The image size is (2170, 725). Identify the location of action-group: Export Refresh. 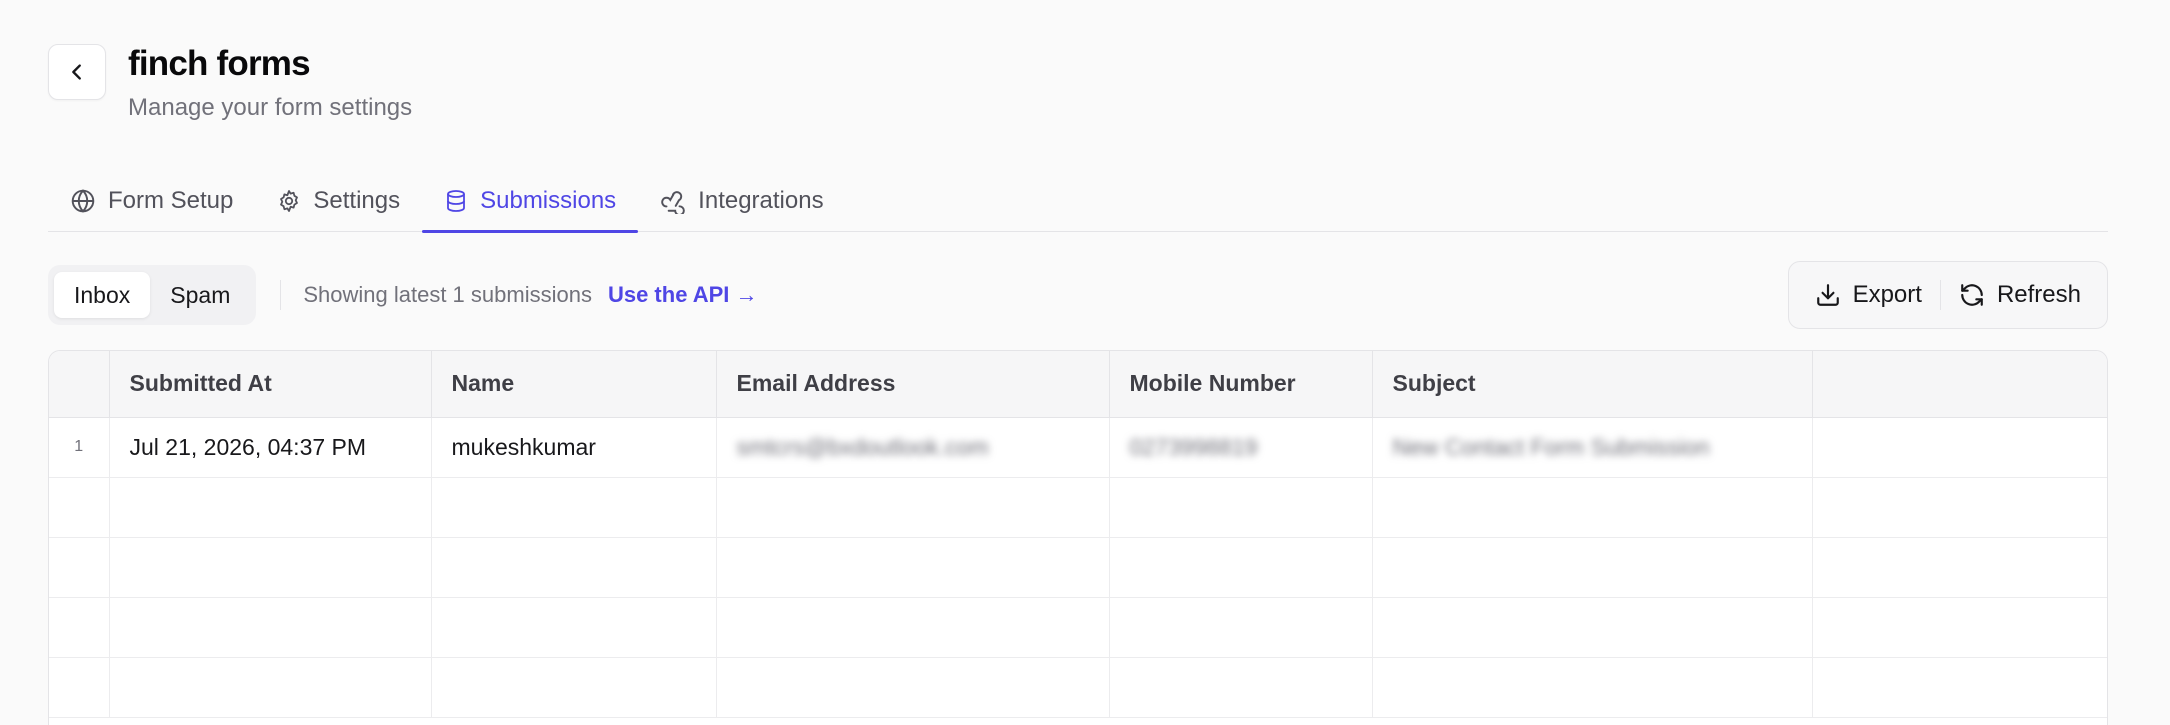
(1947, 295).